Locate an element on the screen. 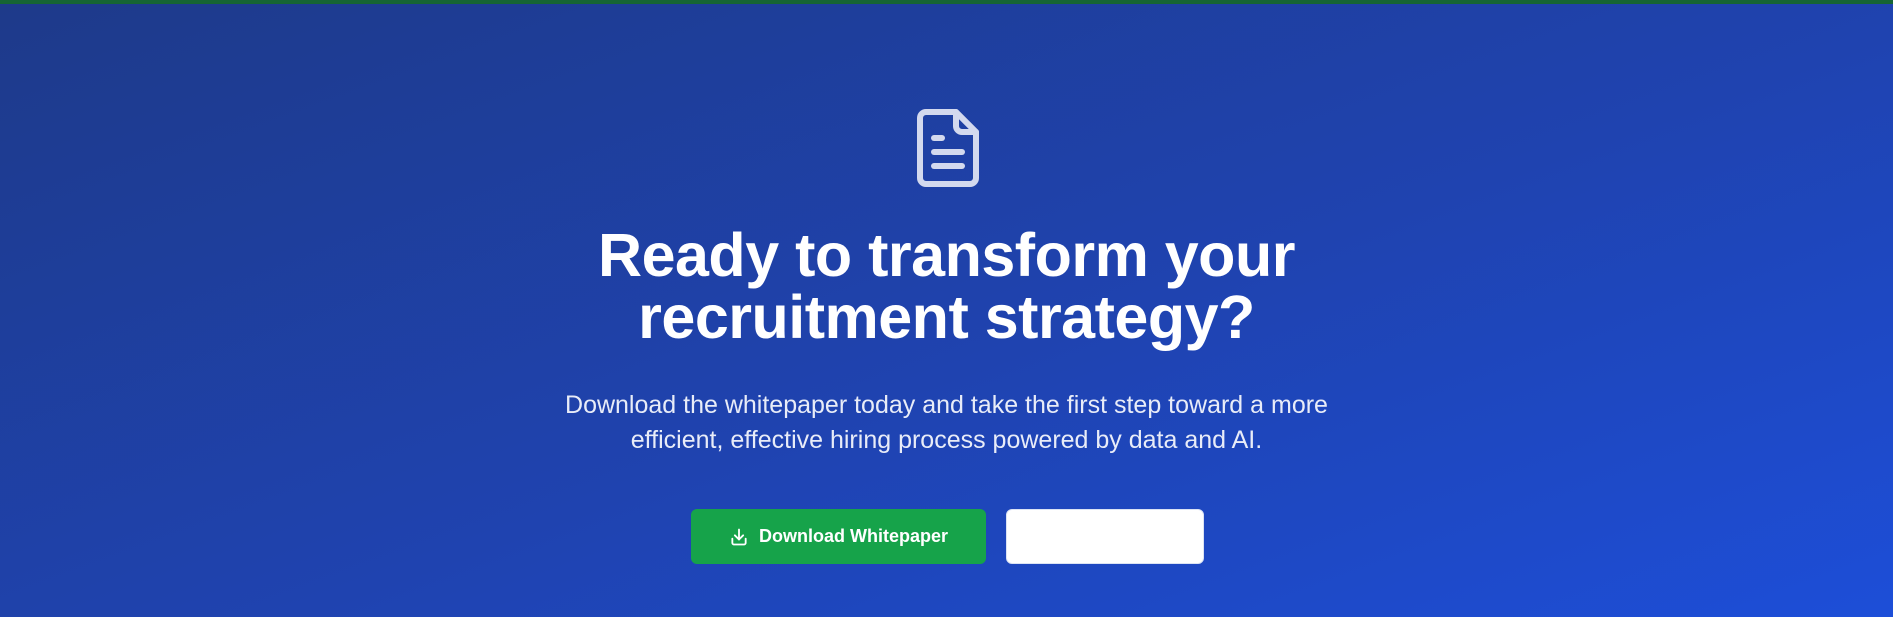 The height and width of the screenshot is (617, 1893). download-whitepaper-label: Download Whitepaper is located at coordinates (853, 536).